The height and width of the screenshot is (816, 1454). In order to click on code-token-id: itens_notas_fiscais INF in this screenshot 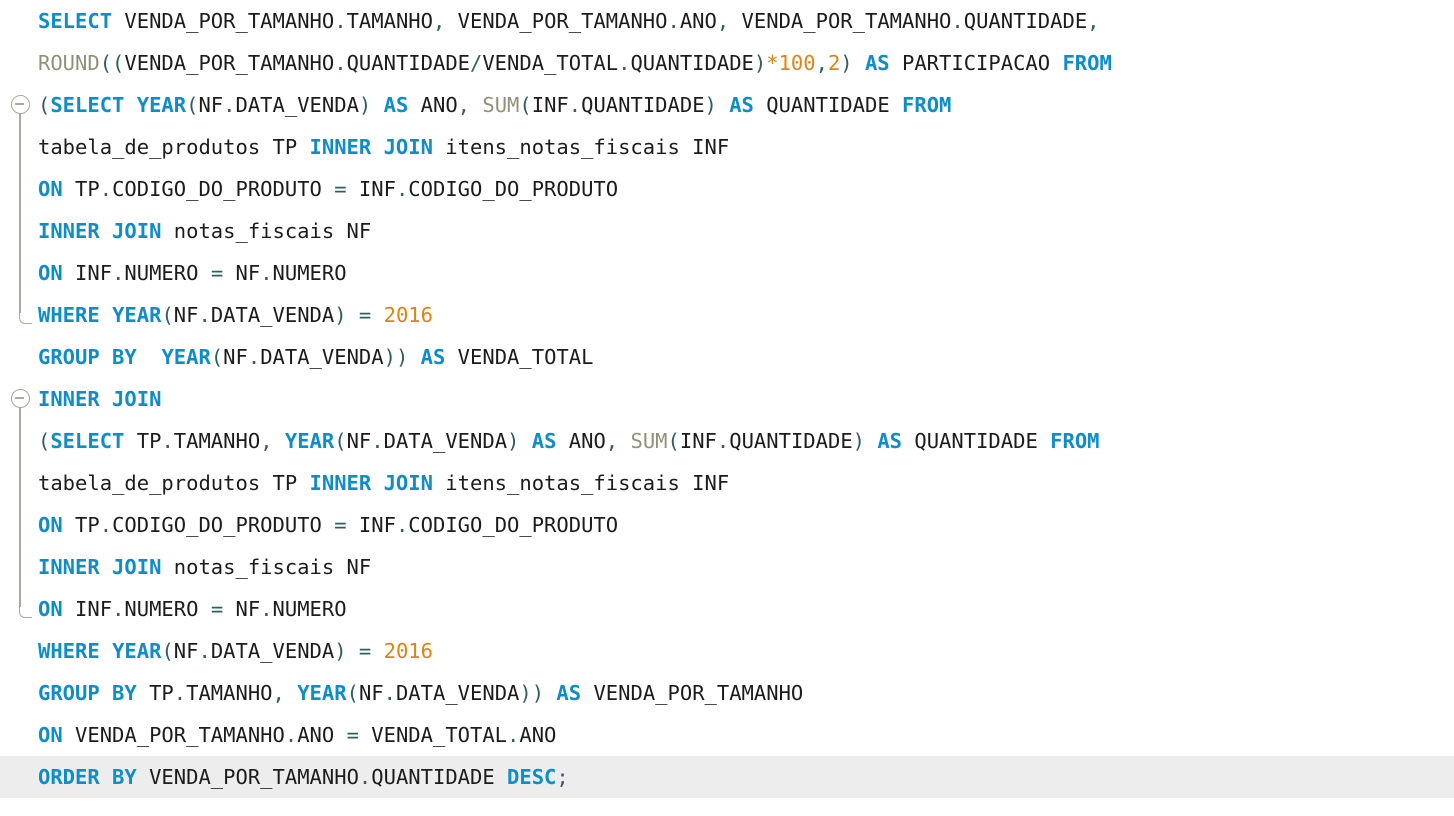, I will do `click(581, 147)`.